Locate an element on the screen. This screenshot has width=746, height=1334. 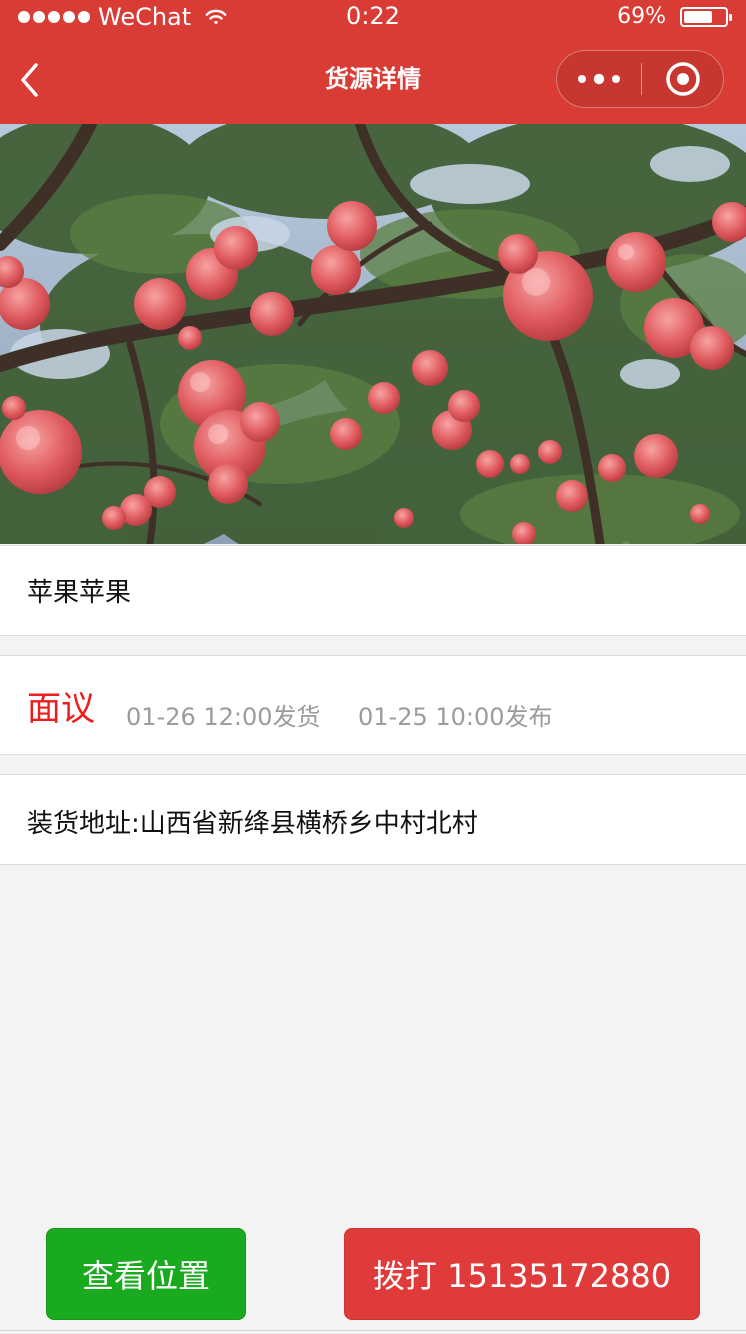
battery-icon is located at coordinates (706, 17).